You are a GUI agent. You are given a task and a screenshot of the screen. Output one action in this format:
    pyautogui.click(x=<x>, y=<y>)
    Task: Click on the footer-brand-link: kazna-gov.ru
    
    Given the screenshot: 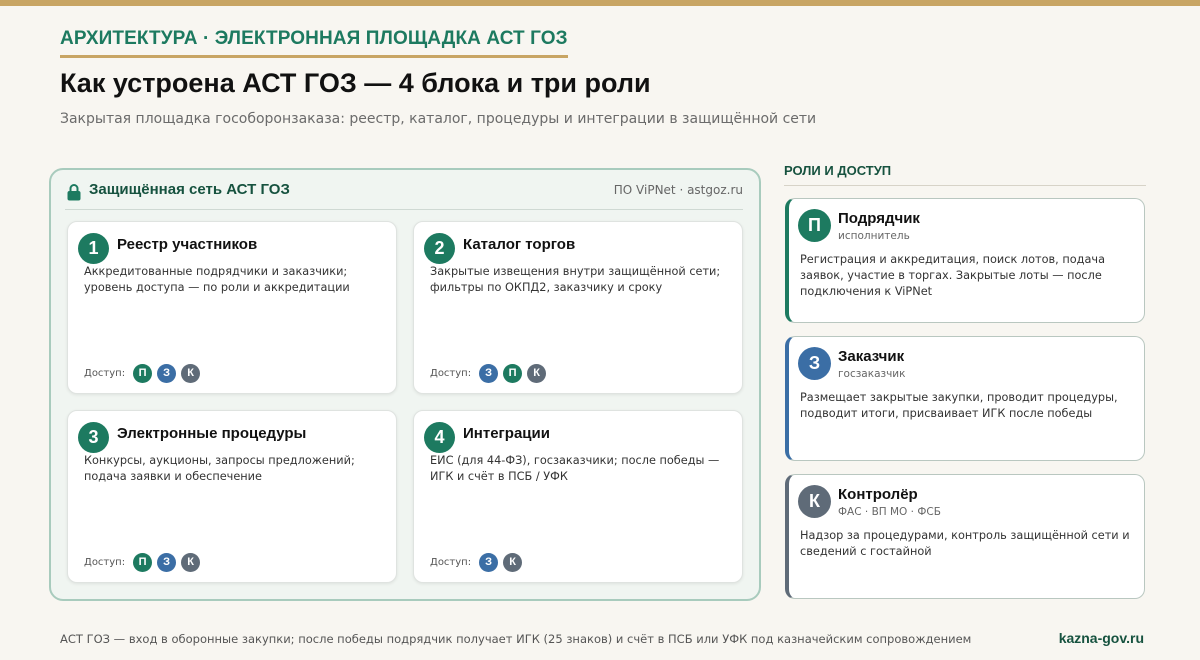 What is the action you would take?
    pyautogui.click(x=1101, y=638)
    